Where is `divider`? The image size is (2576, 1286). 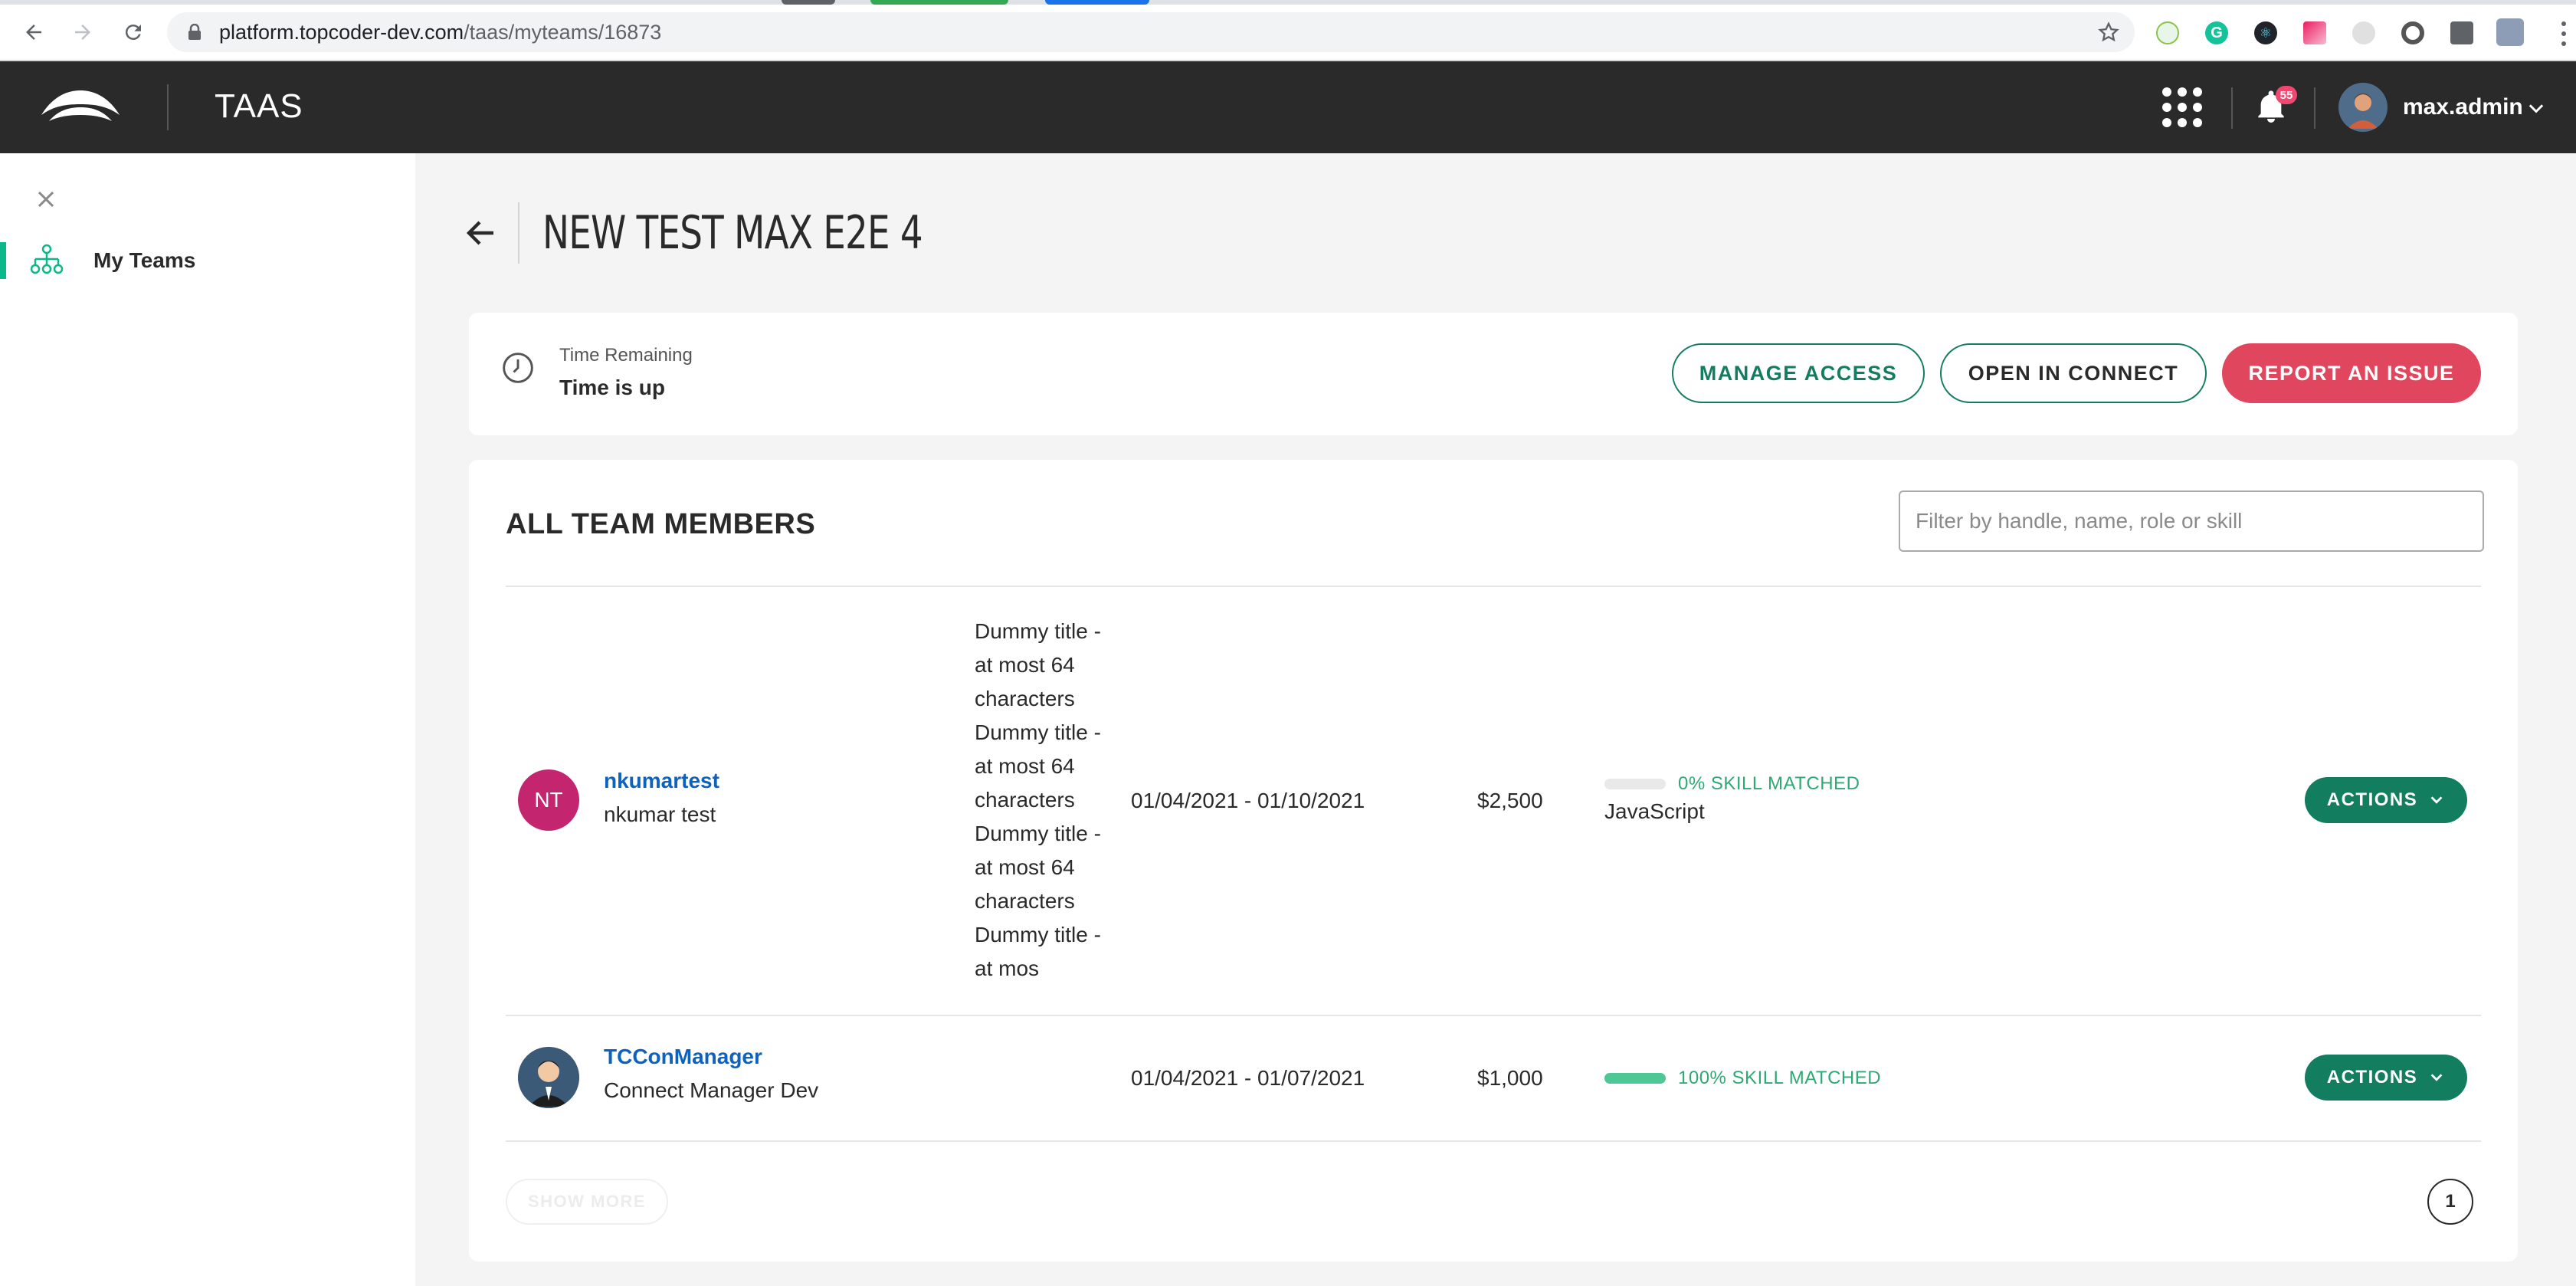 divider is located at coordinates (1494, 1141).